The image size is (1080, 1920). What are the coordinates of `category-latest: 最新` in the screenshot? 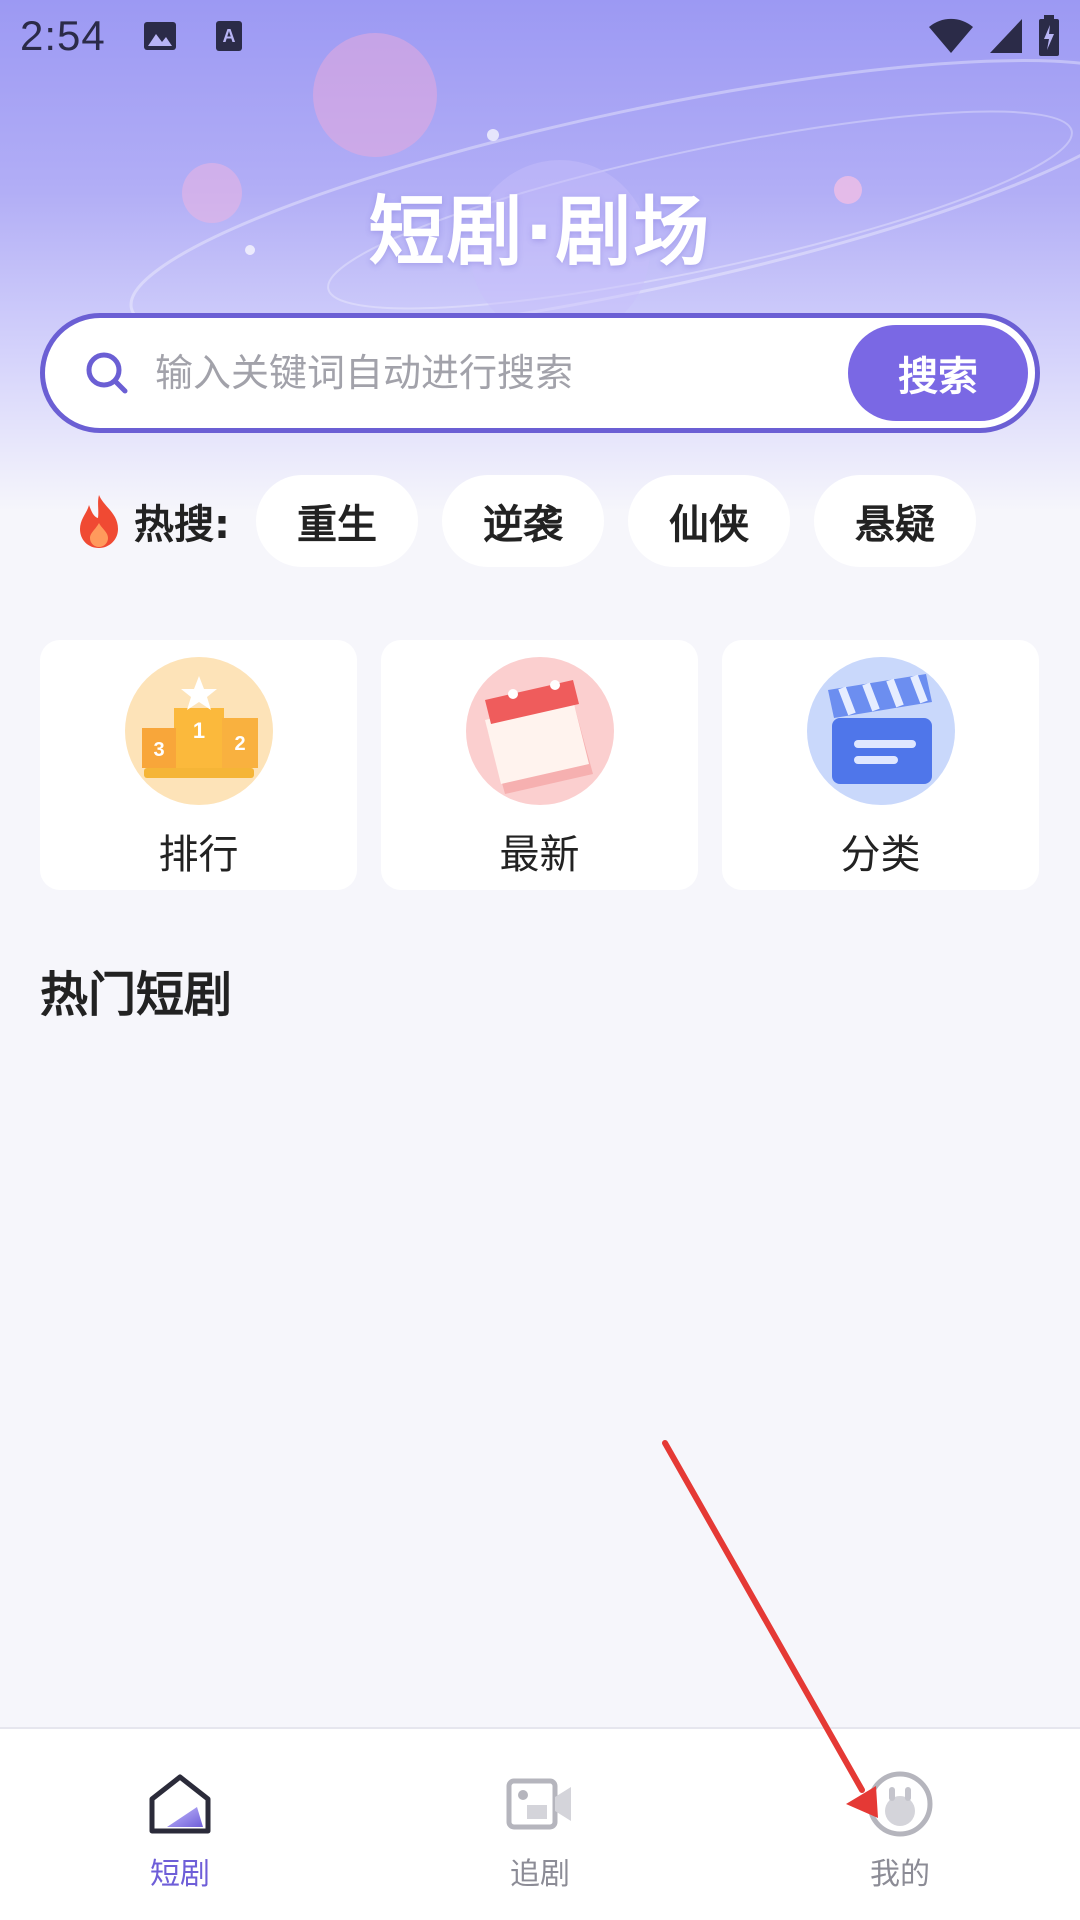 It's located at (539, 765).